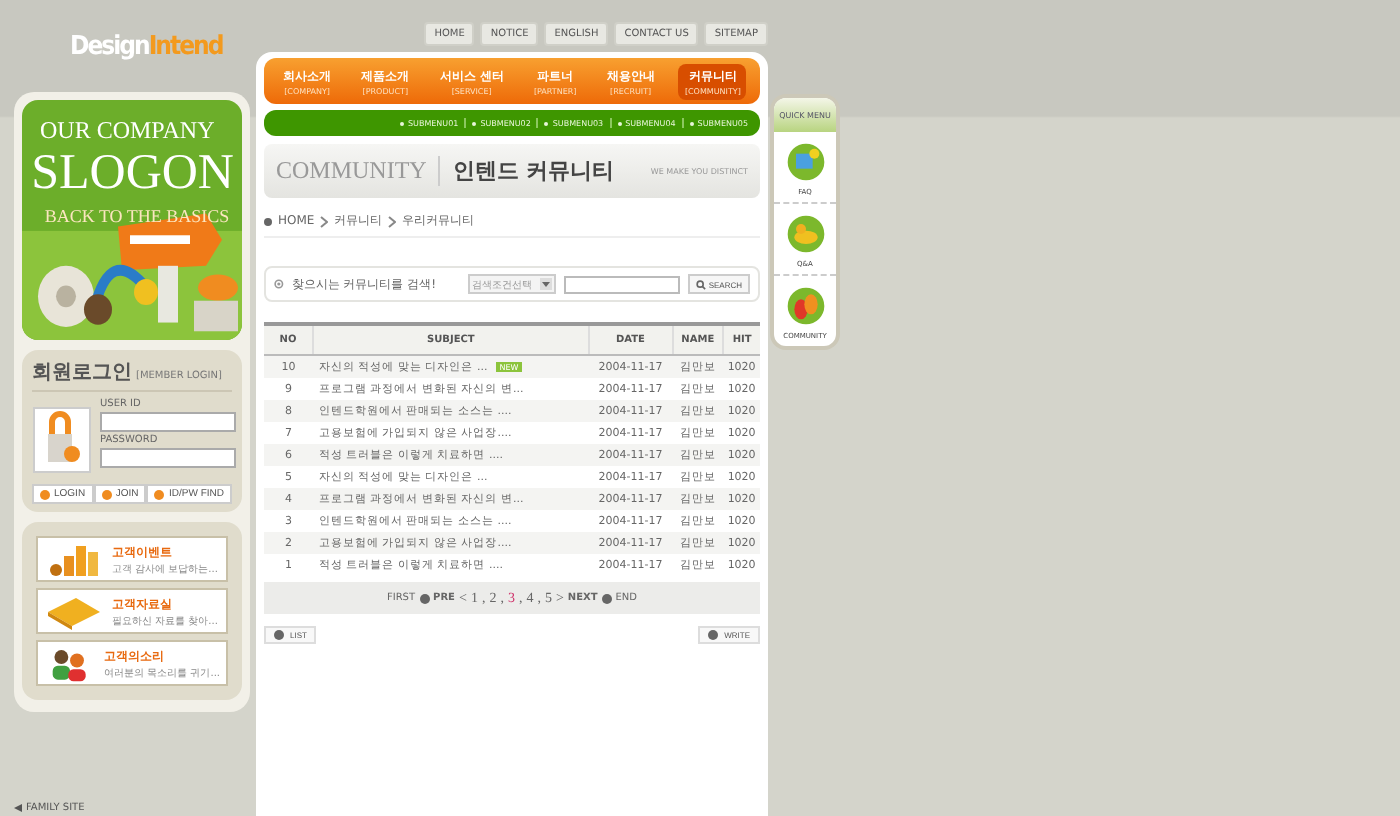  What do you see at coordinates (62, 440) in the screenshot?
I see `lock-icon` at bounding box center [62, 440].